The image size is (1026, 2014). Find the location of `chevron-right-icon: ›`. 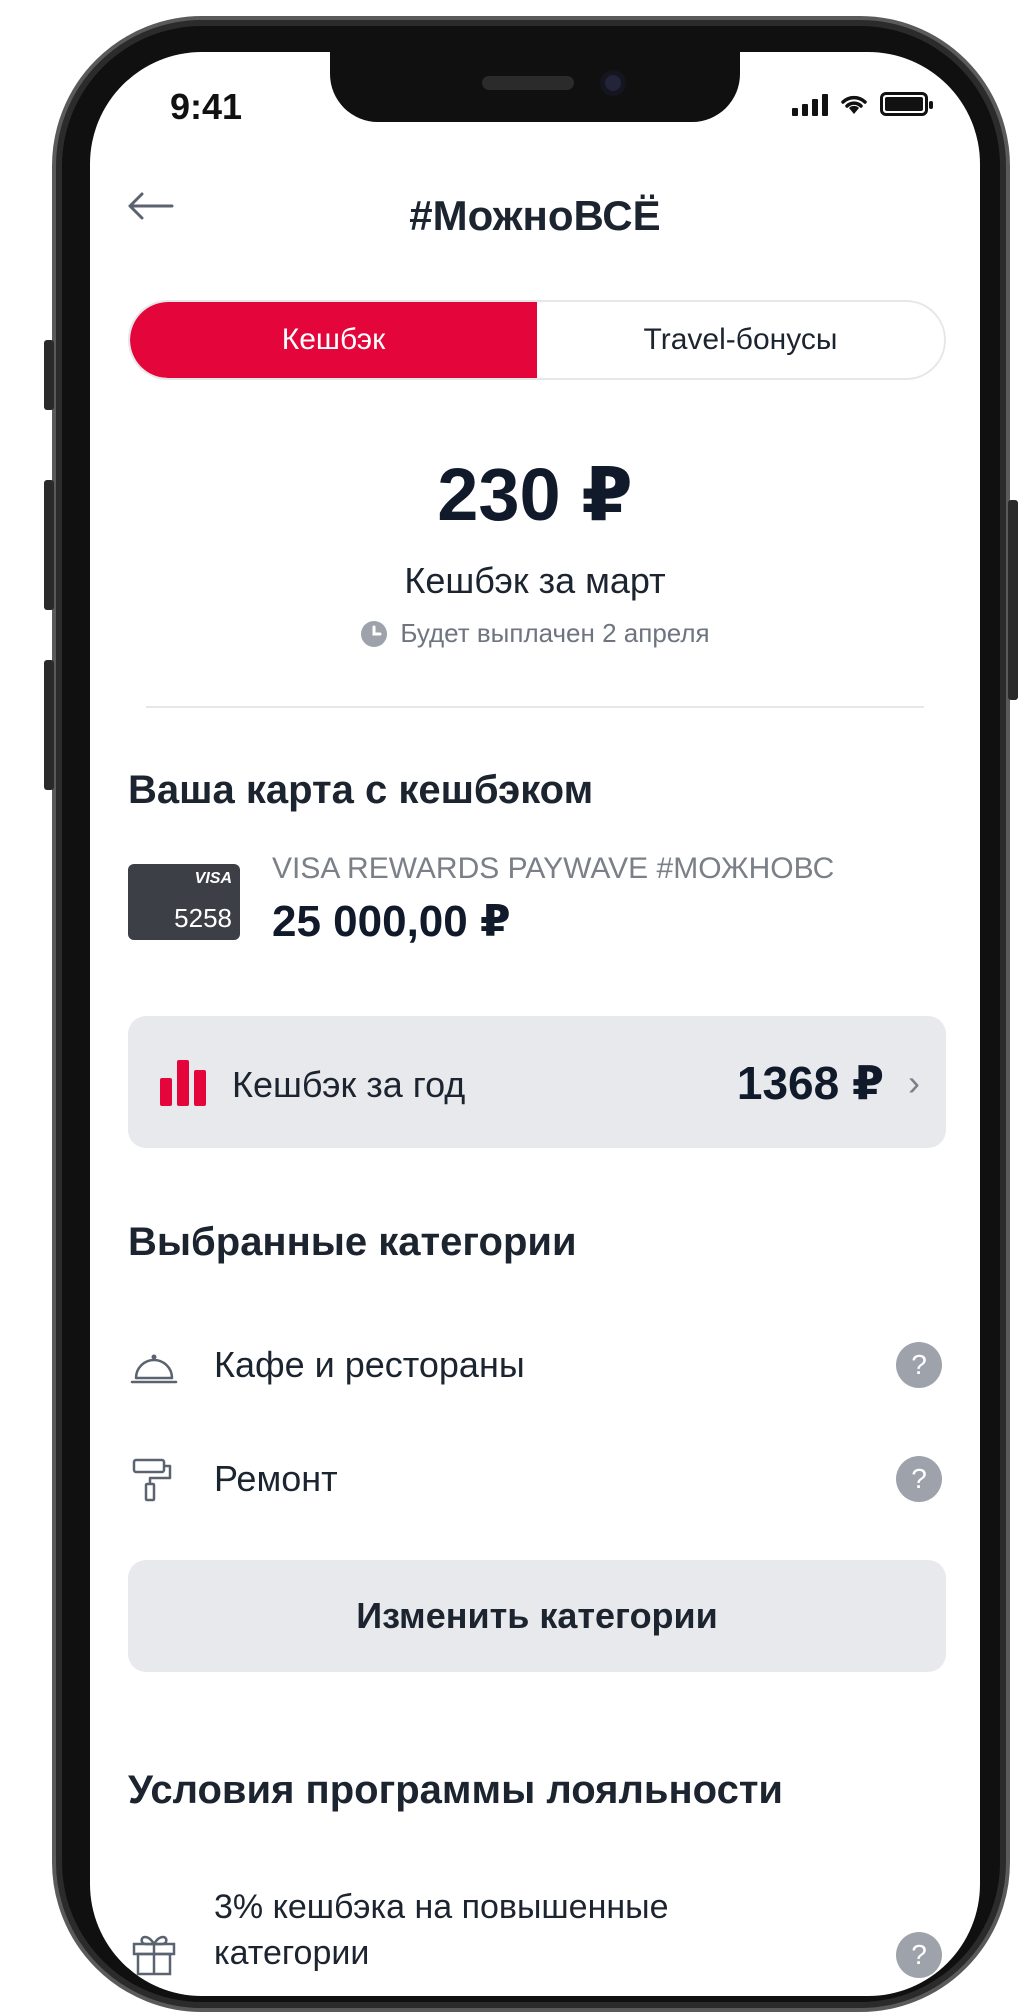

chevron-right-icon: › is located at coordinates (914, 1082).